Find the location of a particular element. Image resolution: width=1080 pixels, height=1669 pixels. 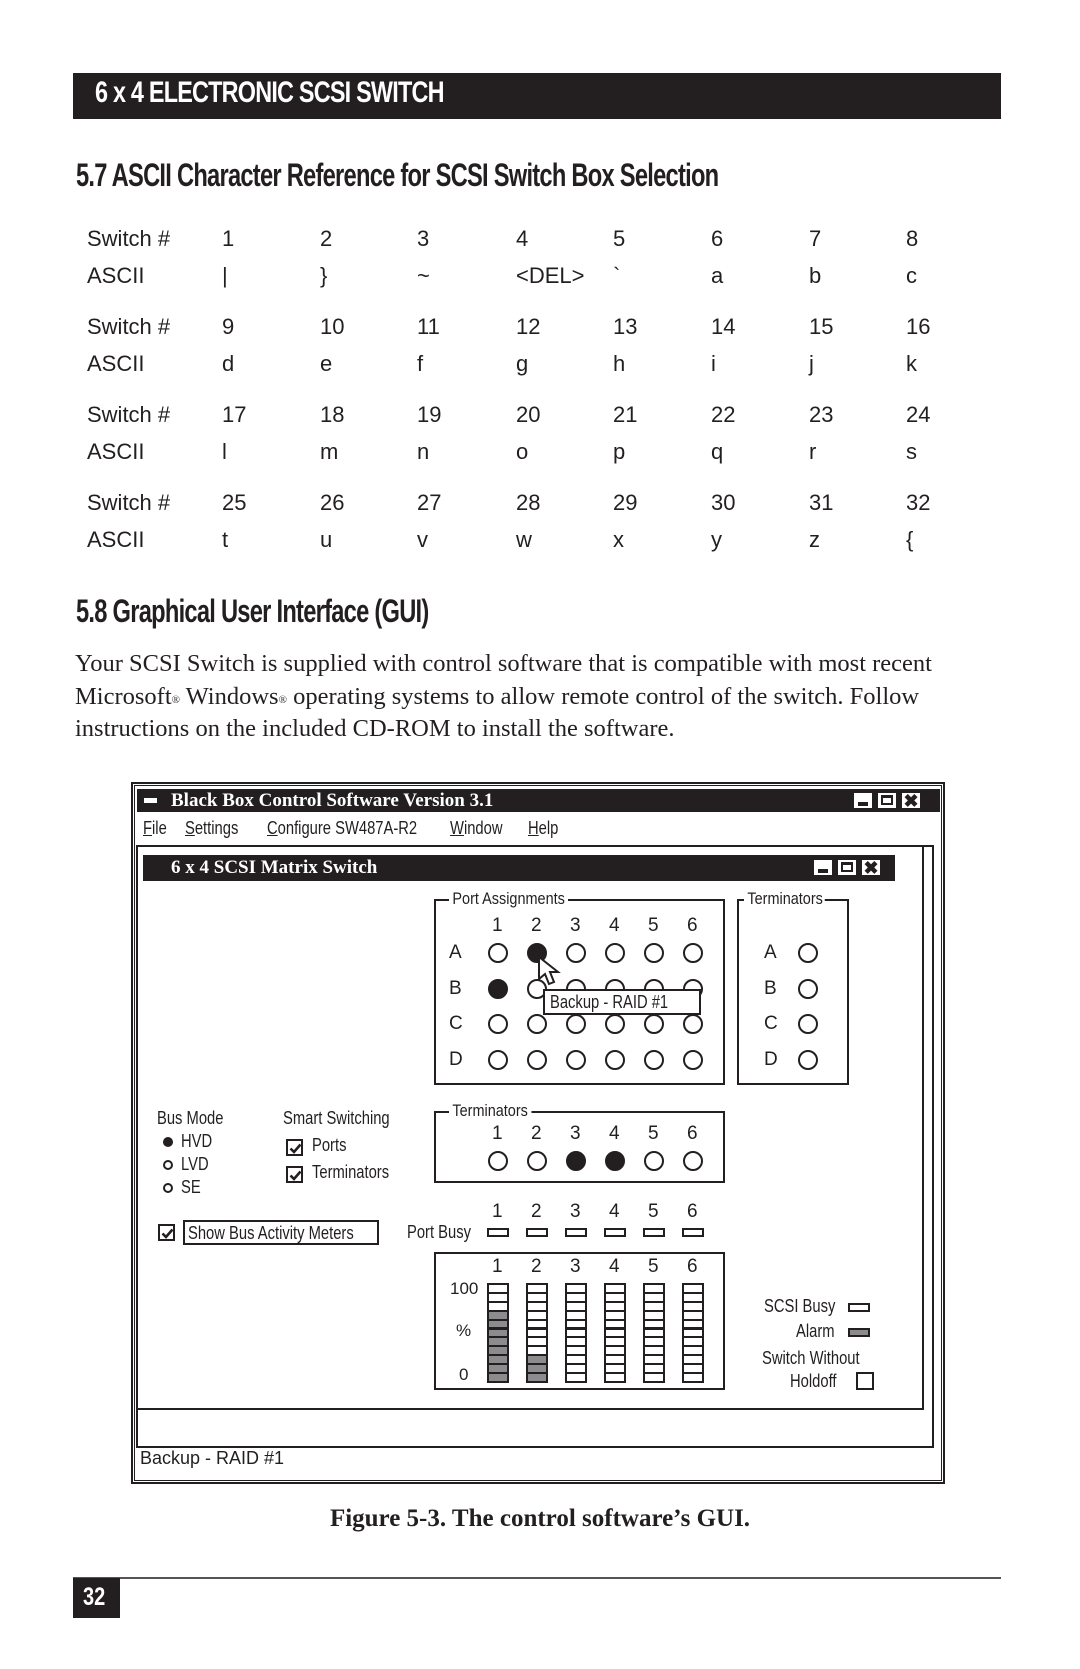

maximize-button is located at coordinates (887, 800).